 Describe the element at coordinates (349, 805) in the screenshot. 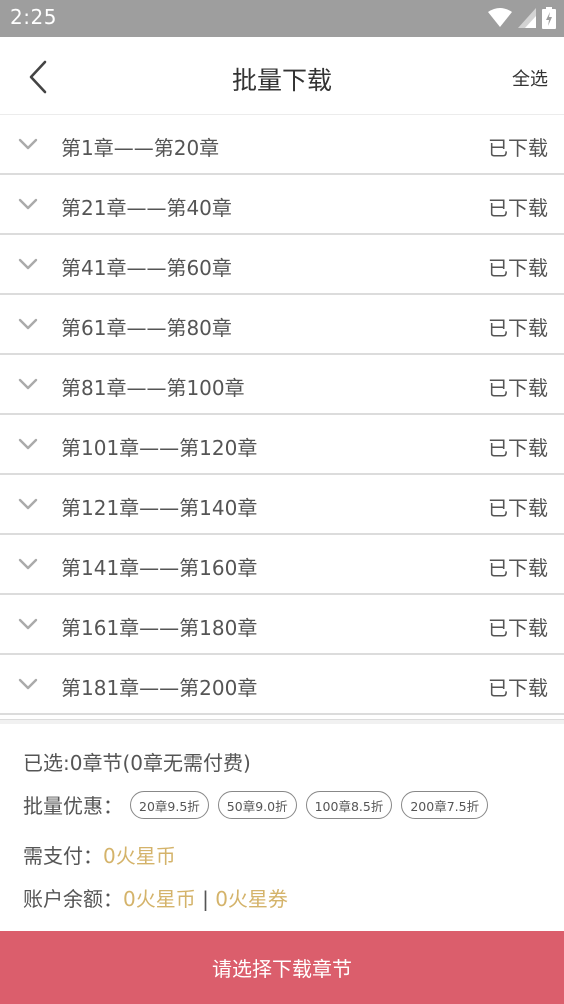

I see `discount-chip: 100章8.5折` at that location.